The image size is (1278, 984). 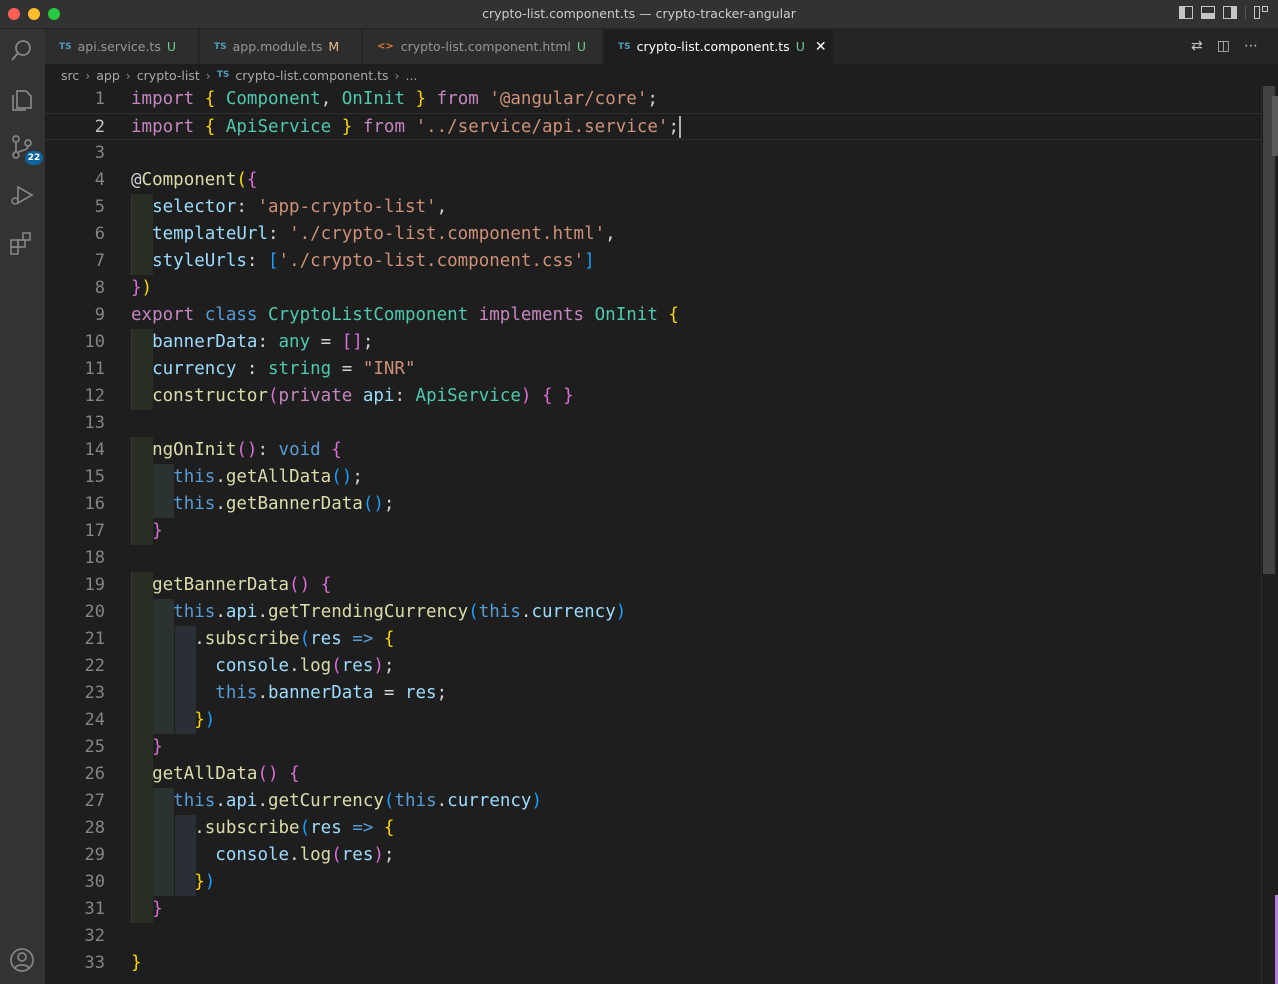 What do you see at coordinates (1275, 126) in the screenshot?
I see `scrollbar-cursor-marker` at bounding box center [1275, 126].